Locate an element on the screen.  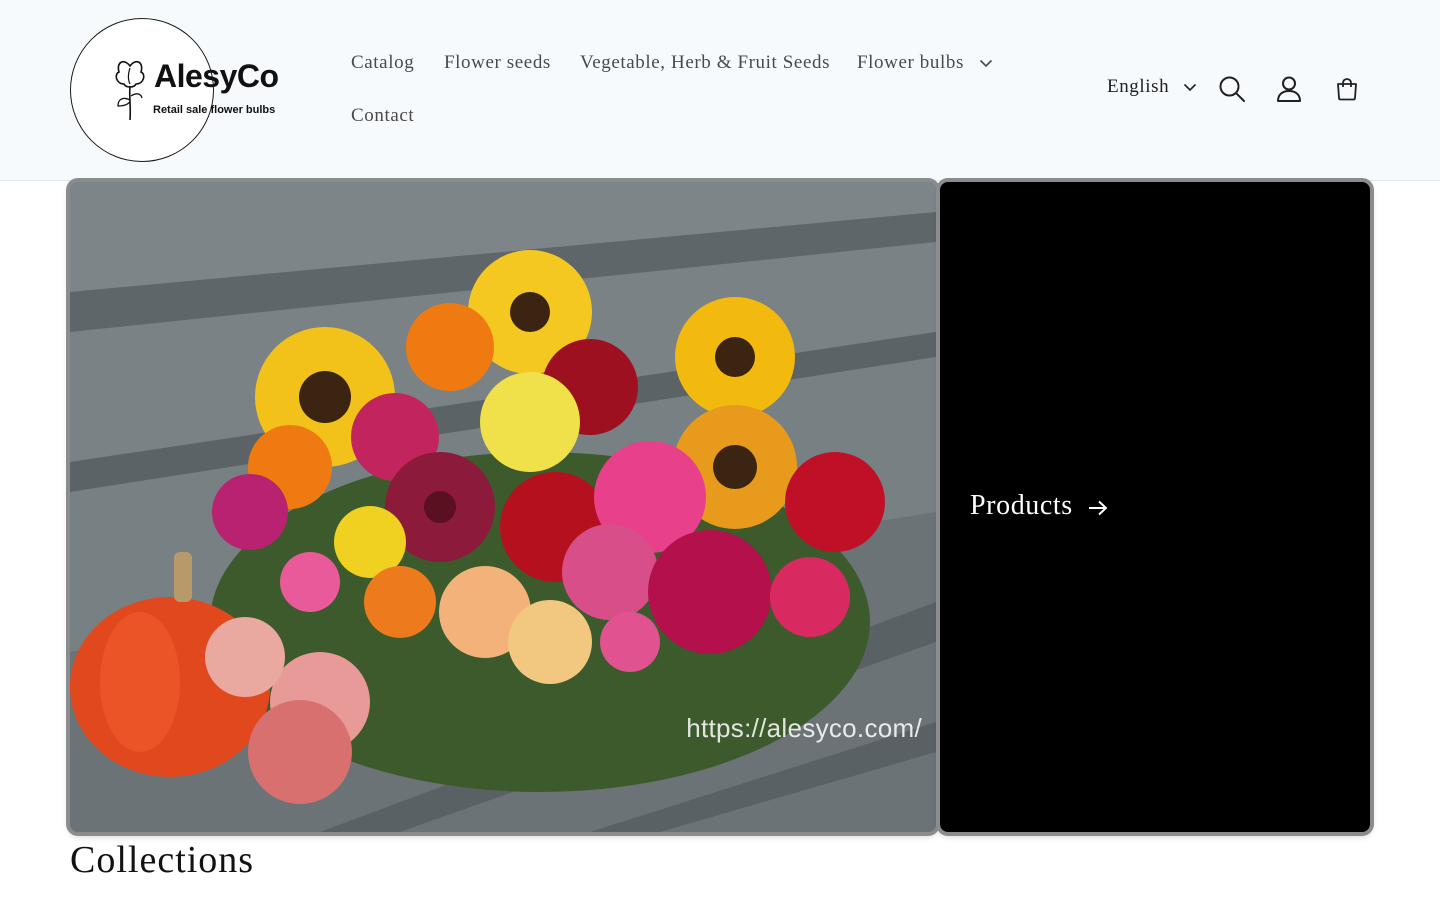
nav-item-vegetable-herb-fruit-seeds: Vegetable, Herb & Fruit Seeds is located at coordinates (705, 63).